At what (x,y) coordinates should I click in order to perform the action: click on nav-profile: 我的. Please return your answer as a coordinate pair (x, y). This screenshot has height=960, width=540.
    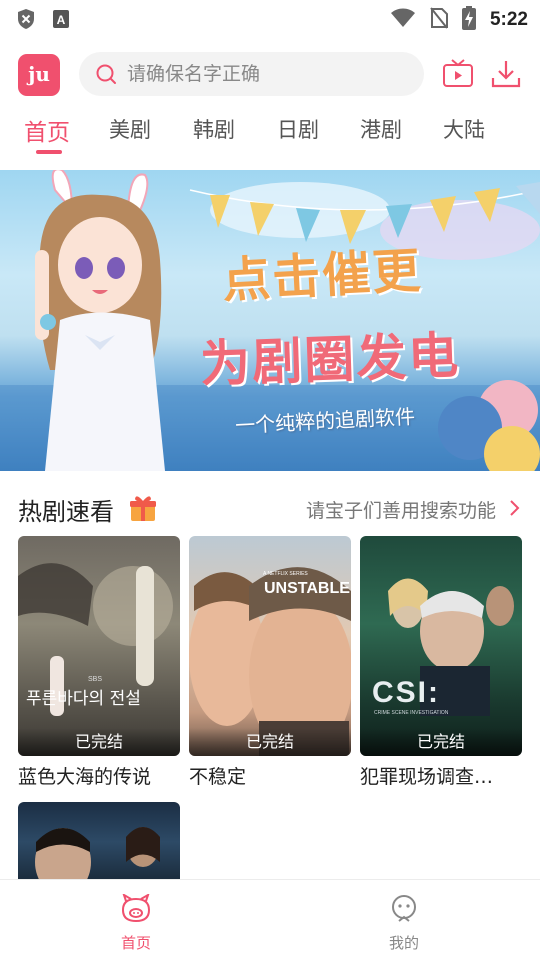
    Looking at the image, I should click on (404, 923).